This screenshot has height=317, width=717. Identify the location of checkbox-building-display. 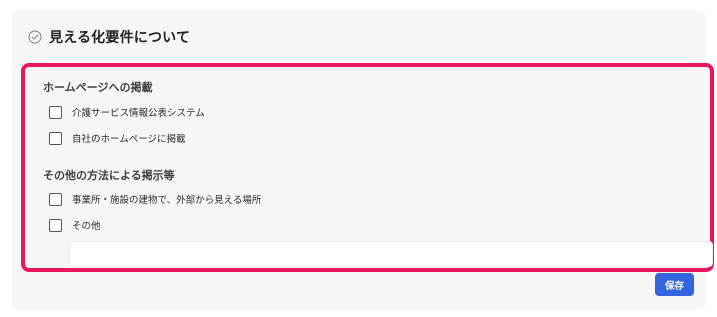
(55, 199).